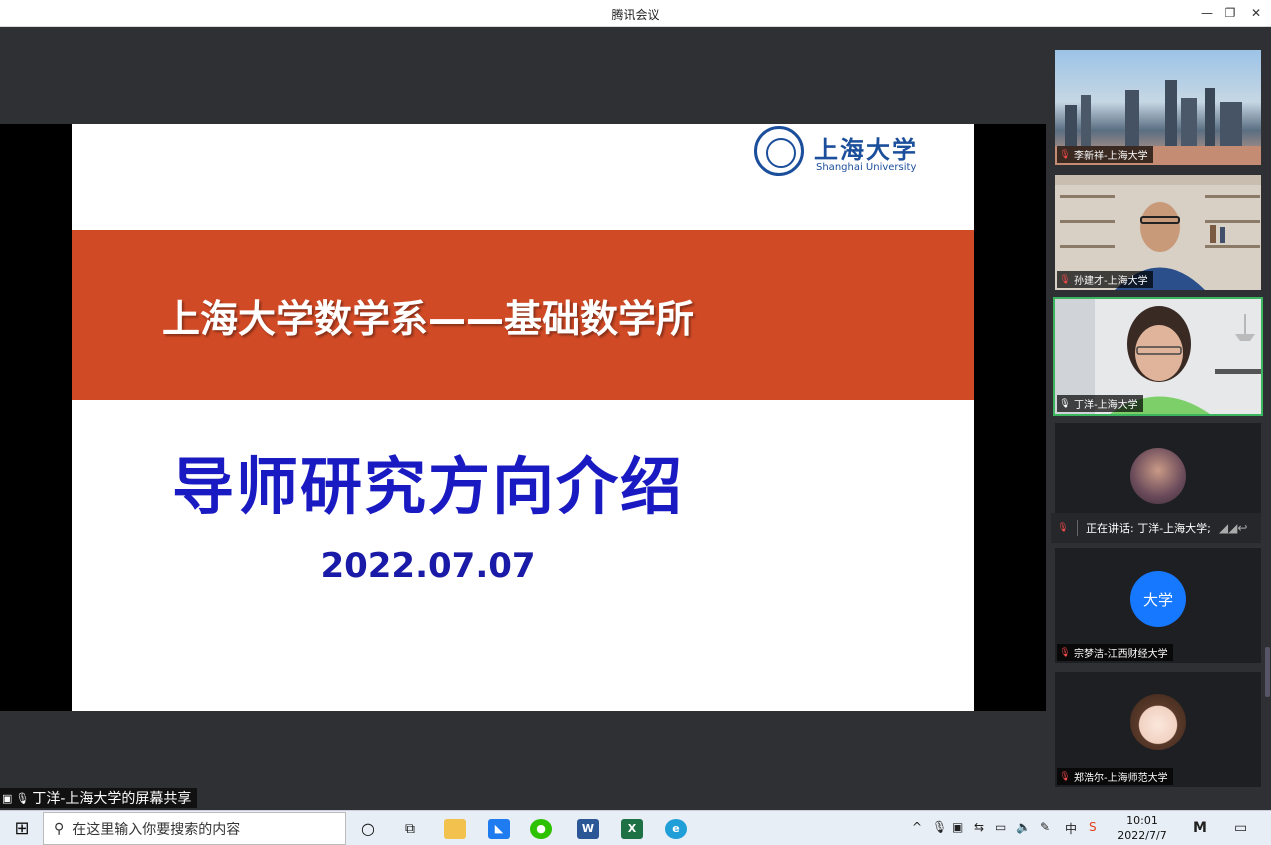 Image resolution: width=1271 pixels, height=845 pixels. I want to click on tray-app-m-icon: M, so click(1200, 828).